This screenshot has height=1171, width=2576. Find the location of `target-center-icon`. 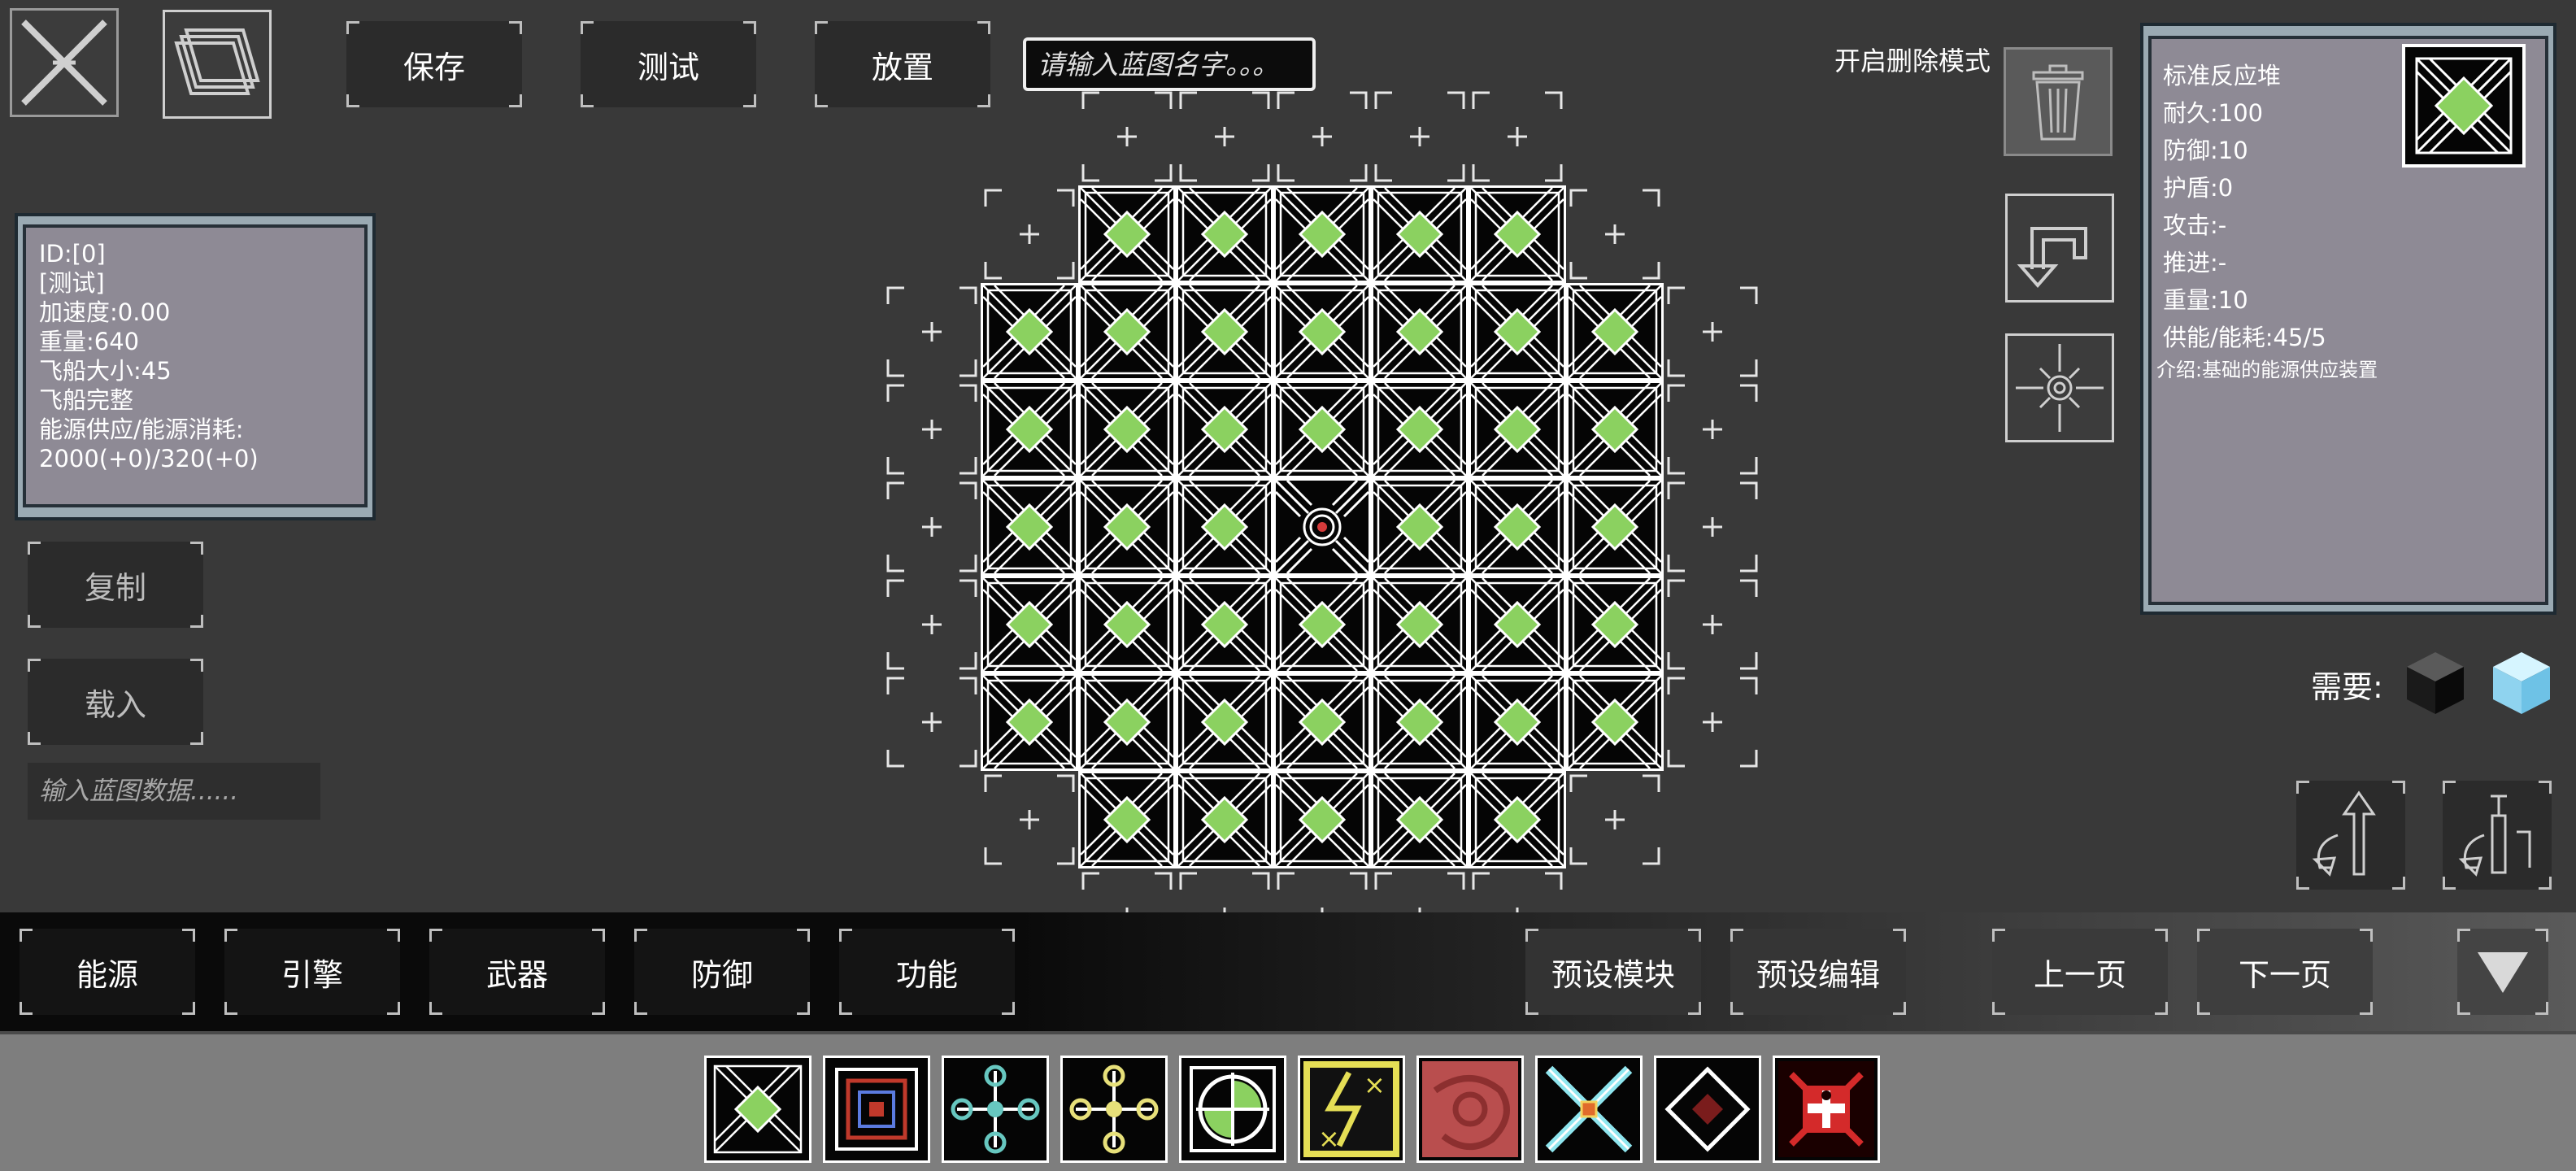

target-center-icon is located at coordinates (2060, 387).